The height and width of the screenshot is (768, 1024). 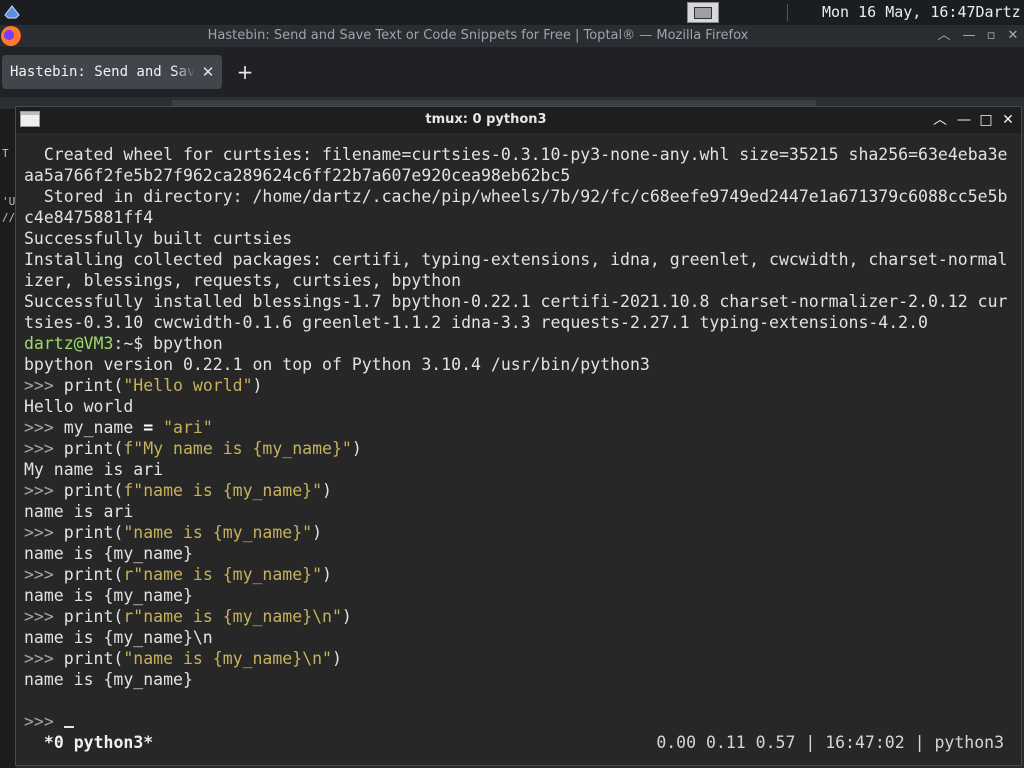 I want to click on firefox-page-content: T 'U //, so click(x=8, y=438).